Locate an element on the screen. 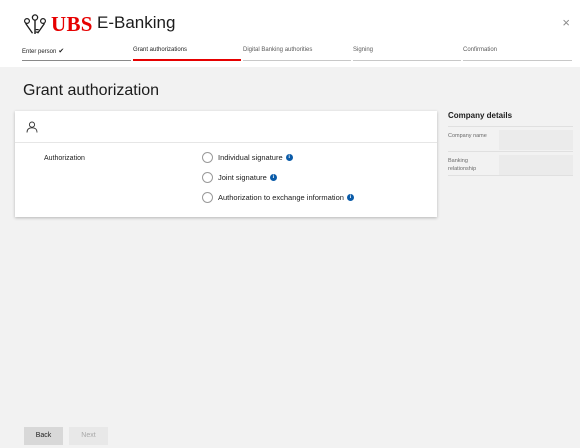 The height and width of the screenshot is (448, 580). company-name-label: Company name is located at coordinates (467, 136).